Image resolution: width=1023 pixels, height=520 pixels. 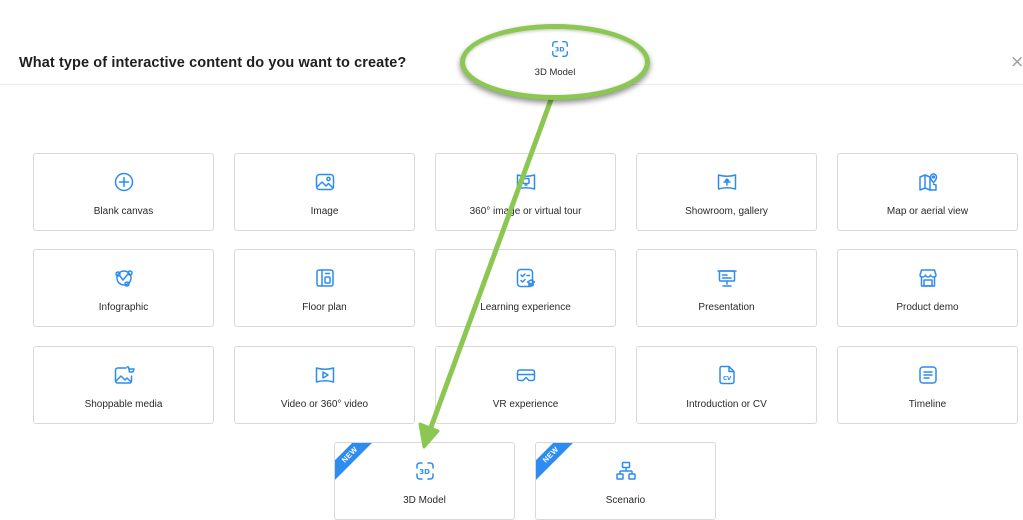 What do you see at coordinates (927, 307) in the screenshot?
I see `card-label: Product demo` at bounding box center [927, 307].